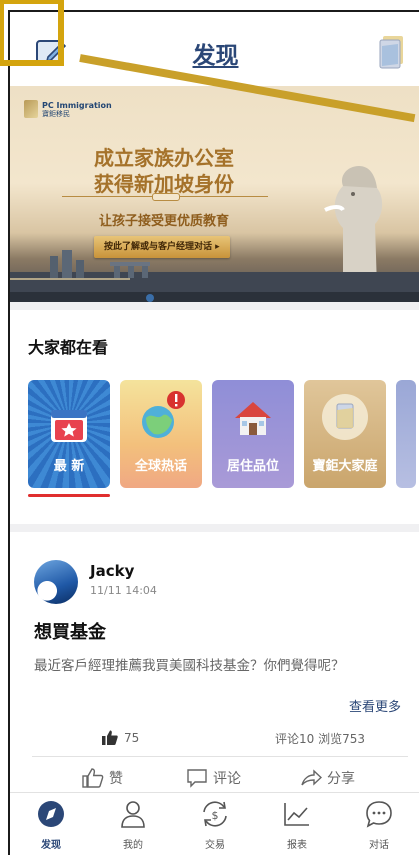  Describe the element at coordinates (341, 739) in the screenshot. I see `view-count: 浏览753` at that location.